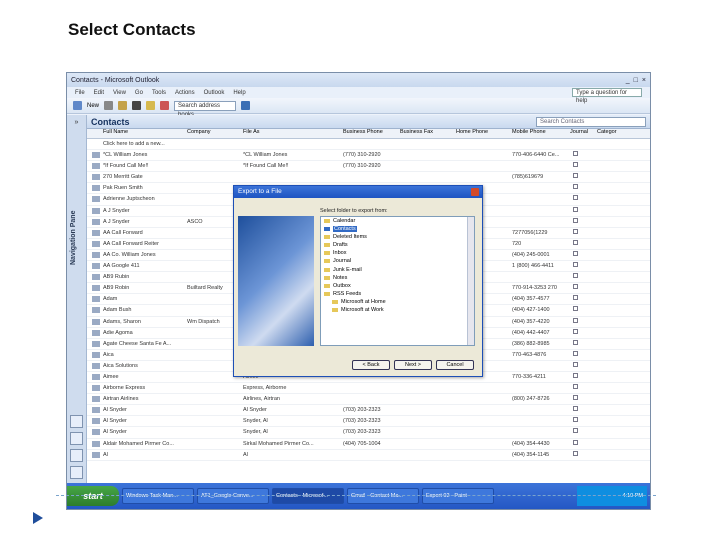 The image size is (720, 540). Describe the element at coordinates (119, 93) in the screenshot. I see `menu-view: View` at that location.